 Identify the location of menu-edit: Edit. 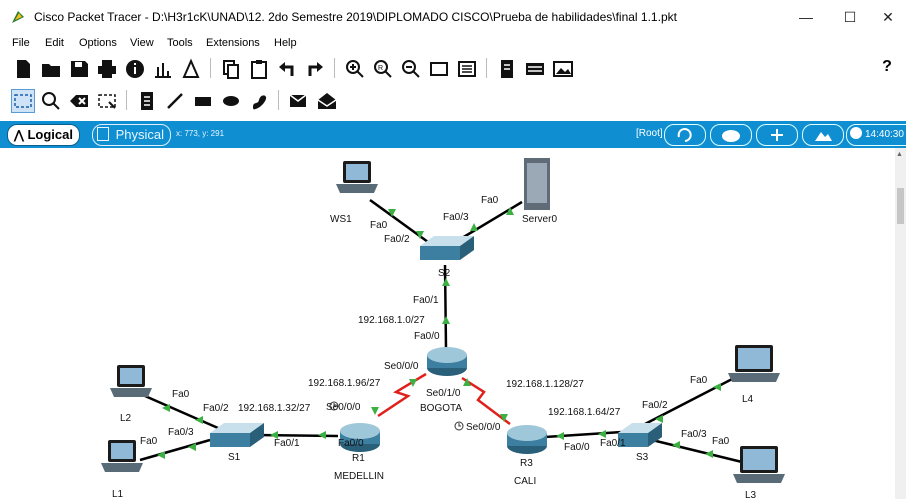
(54, 43).